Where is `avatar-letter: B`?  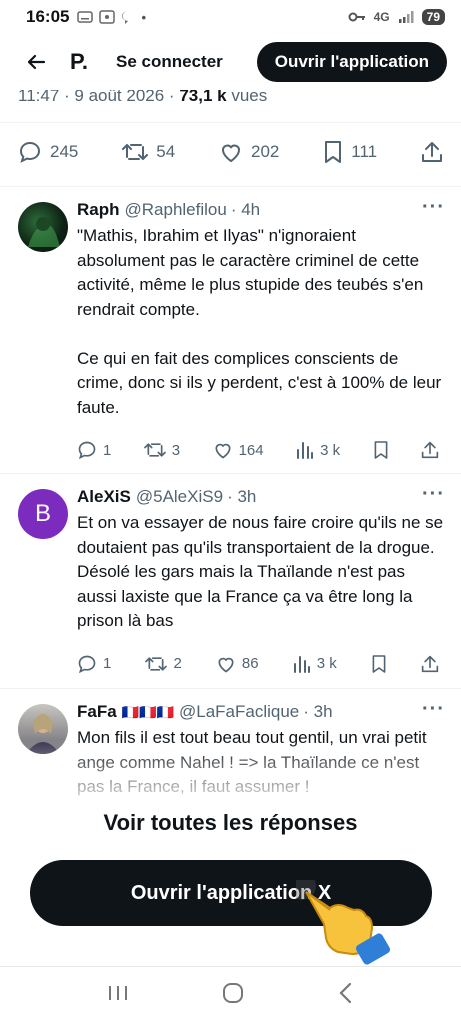 avatar-letter: B is located at coordinates (42, 513).